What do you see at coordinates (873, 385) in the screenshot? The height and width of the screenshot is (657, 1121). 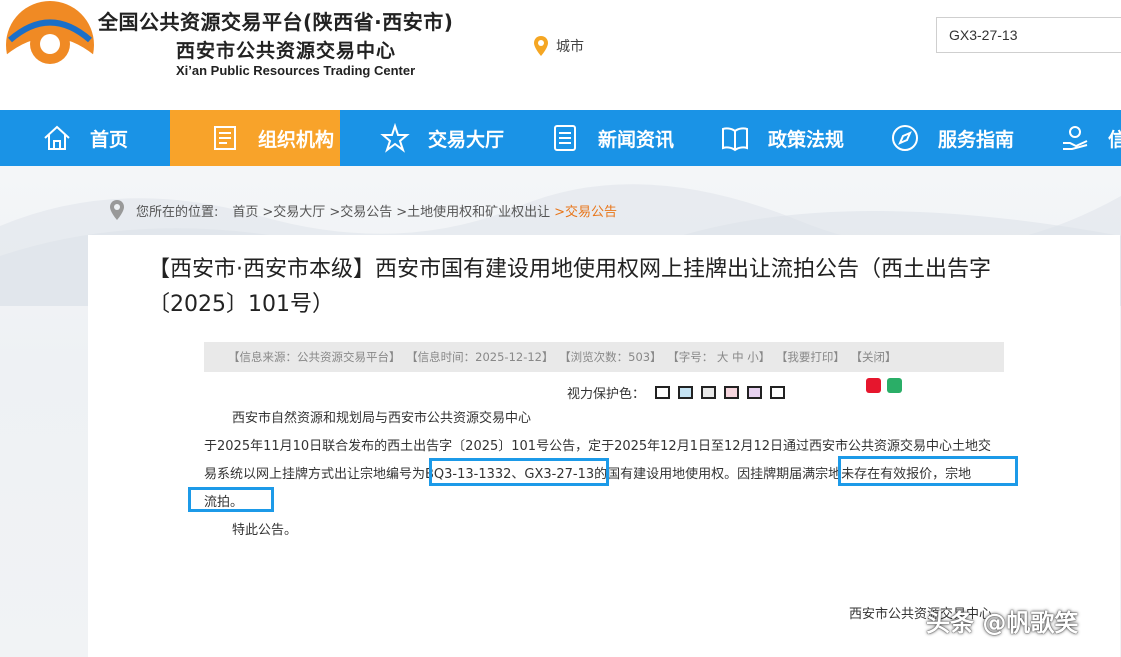 I see `weibo-icon` at bounding box center [873, 385].